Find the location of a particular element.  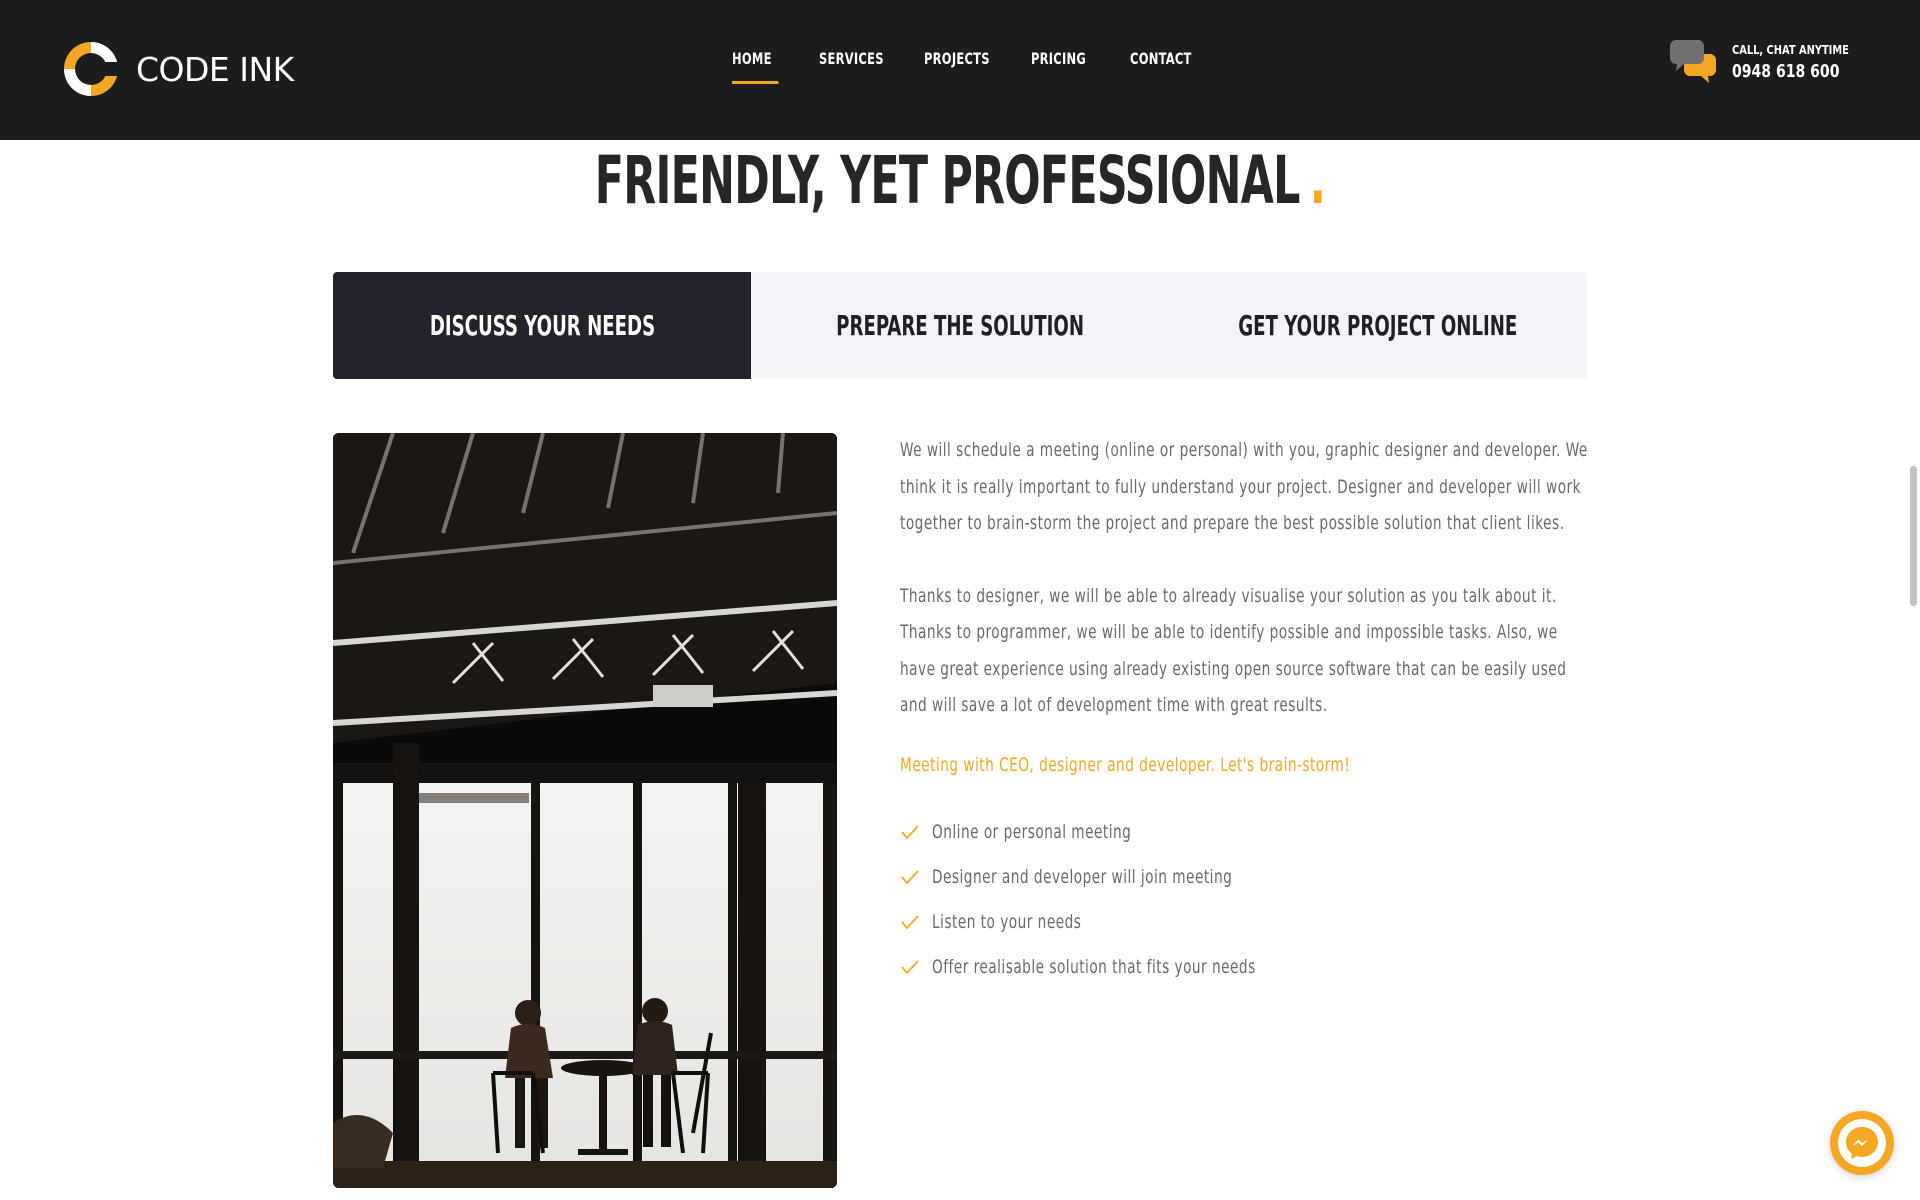

list-item: Listen to your needs is located at coordinates (1245, 922).